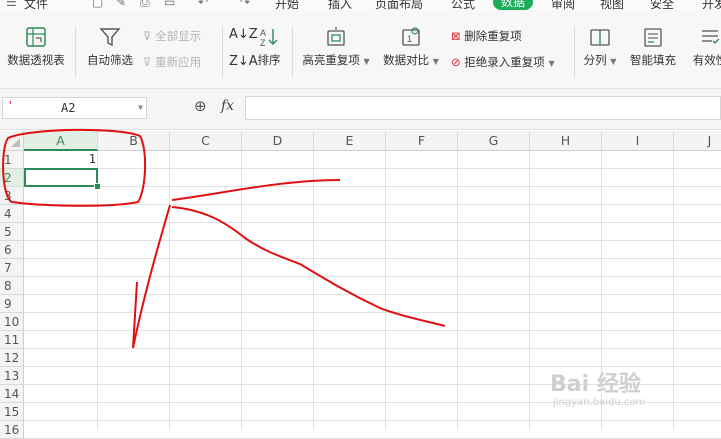  What do you see at coordinates (263, 43) in the screenshot?
I see `svg-text: Z` at bounding box center [263, 43].